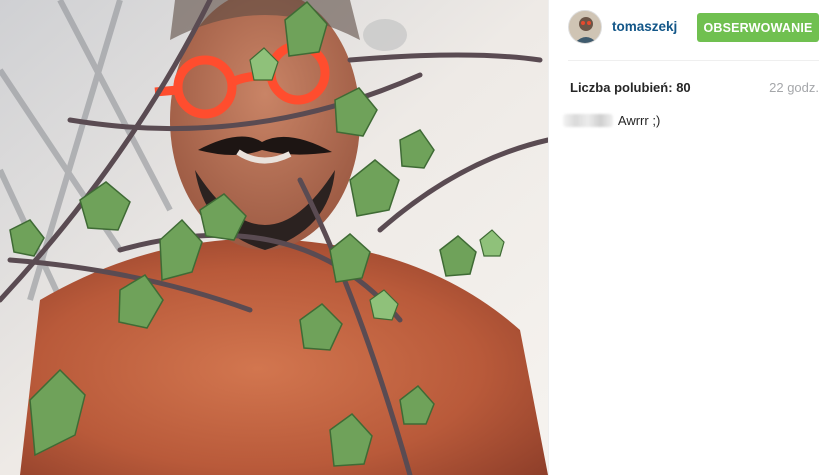 This screenshot has height=475, width=835. What do you see at coordinates (683, 87) in the screenshot?
I see `likes-number: 80` at bounding box center [683, 87].